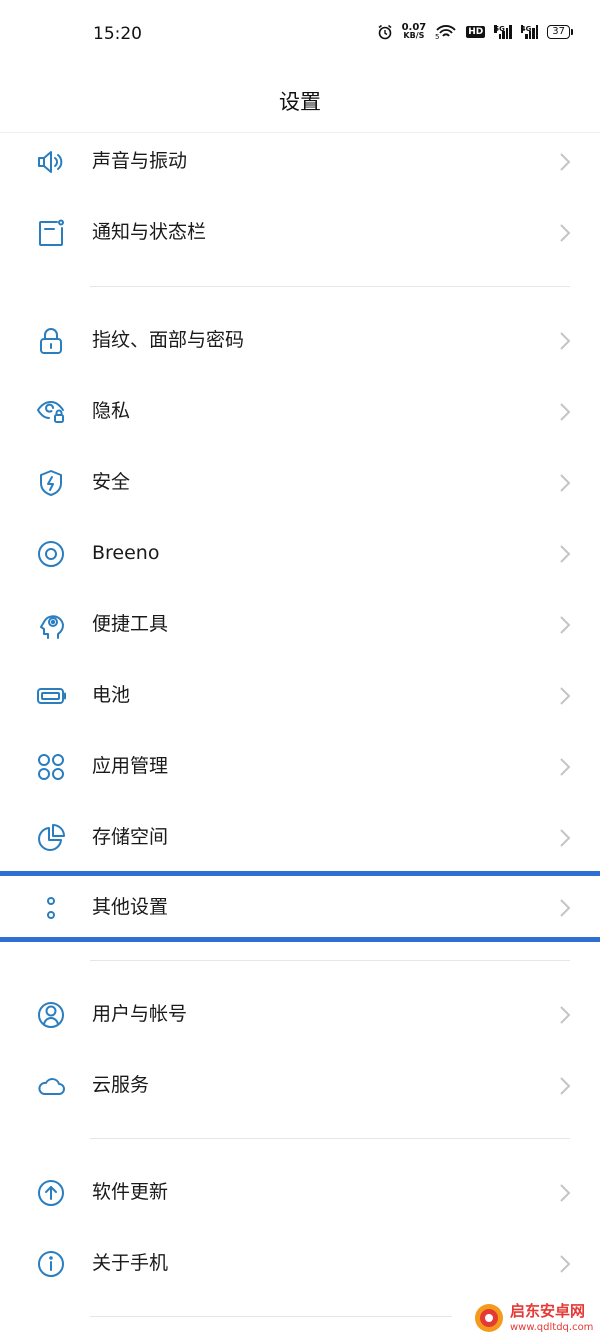 The width and height of the screenshot is (600, 1340). What do you see at coordinates (300, 1192) in the screenshot?
I see `settings-item-software-update: 软件更新` at bounding box center [300, 1192].